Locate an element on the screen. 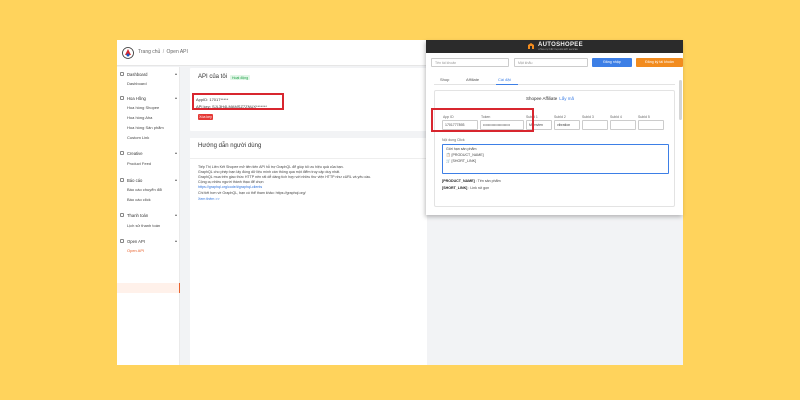  sidebar-item-commission-aha: Hoa hồng Aha is located at coordinates (139, 117).